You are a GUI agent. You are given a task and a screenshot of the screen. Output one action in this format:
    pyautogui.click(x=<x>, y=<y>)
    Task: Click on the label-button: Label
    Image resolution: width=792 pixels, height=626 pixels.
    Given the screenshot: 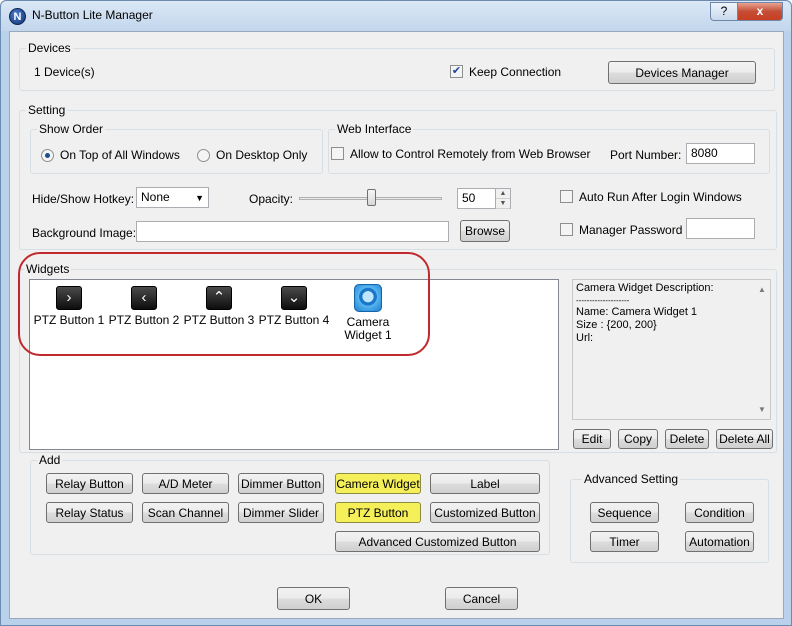 What is the action you would take?
    pyautogui.click(x=485, y=483)
    